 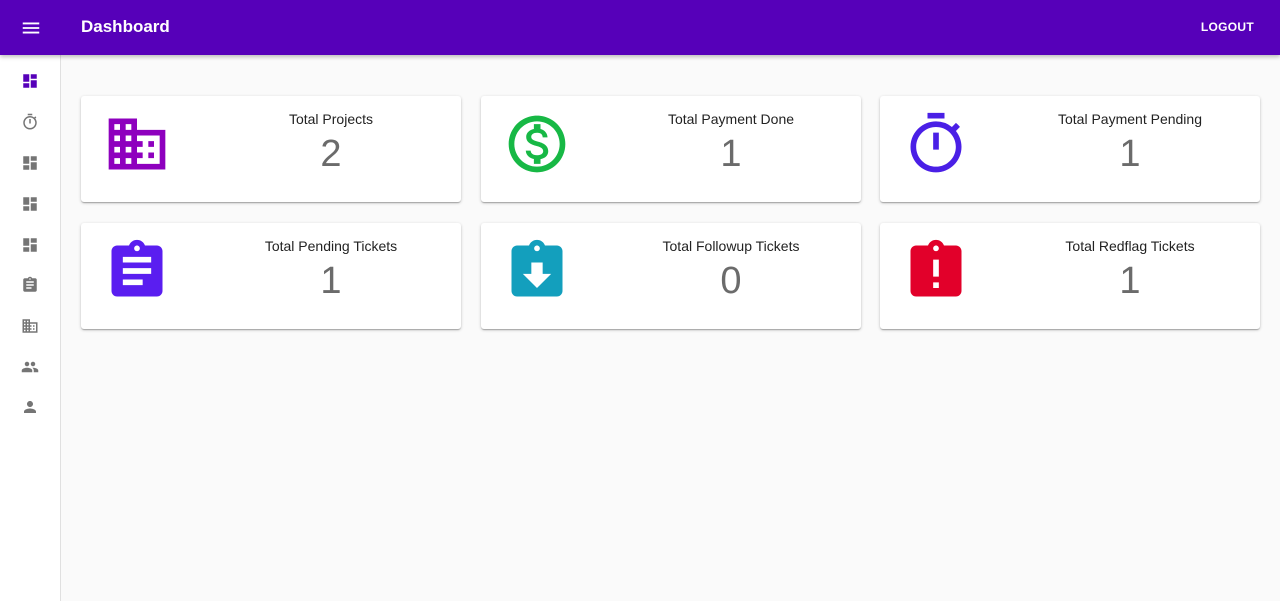 I want to click on sidebar-item-dashboard, so click(x=30, y=81).